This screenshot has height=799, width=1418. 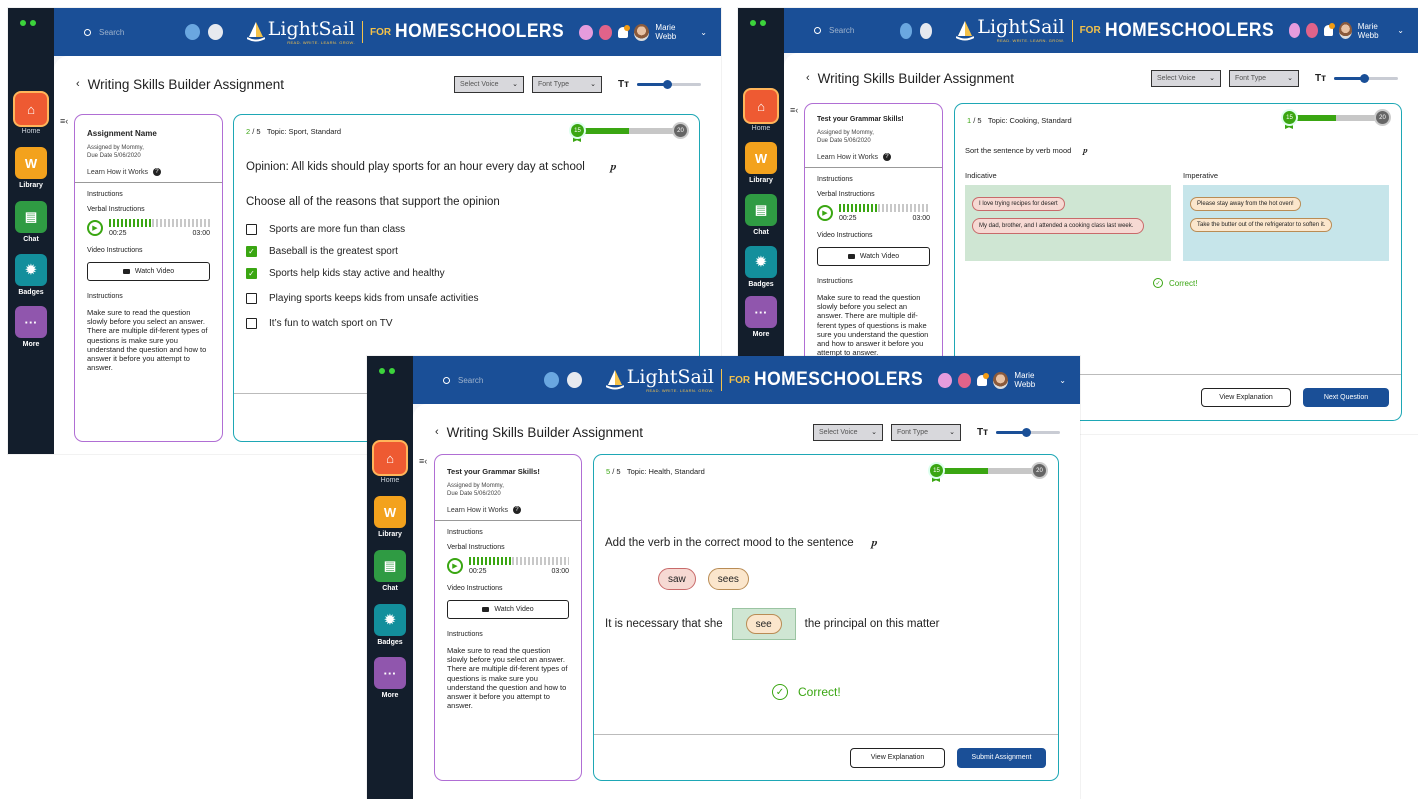 I want to click on answer-dropzone: see, so click(x=763, y=624).